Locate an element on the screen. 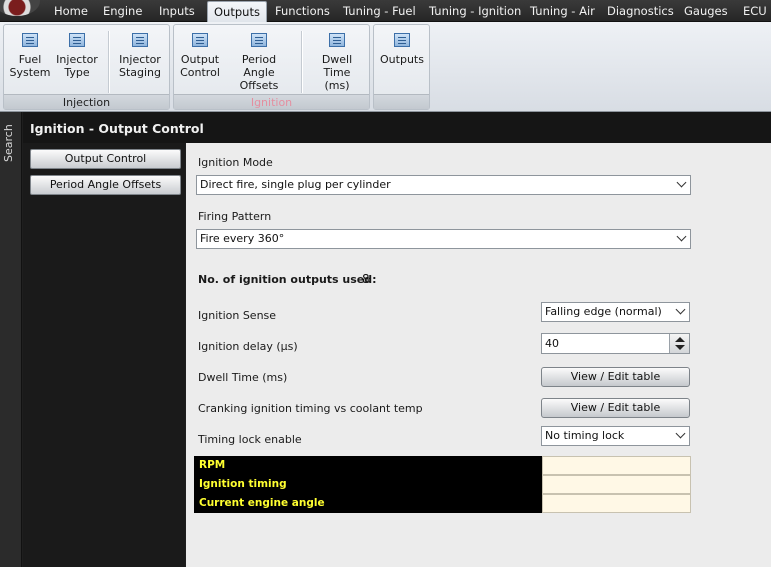 This screenshot has height=567, width=771. search-tab-label: Search is located at coordinates (8, 143).